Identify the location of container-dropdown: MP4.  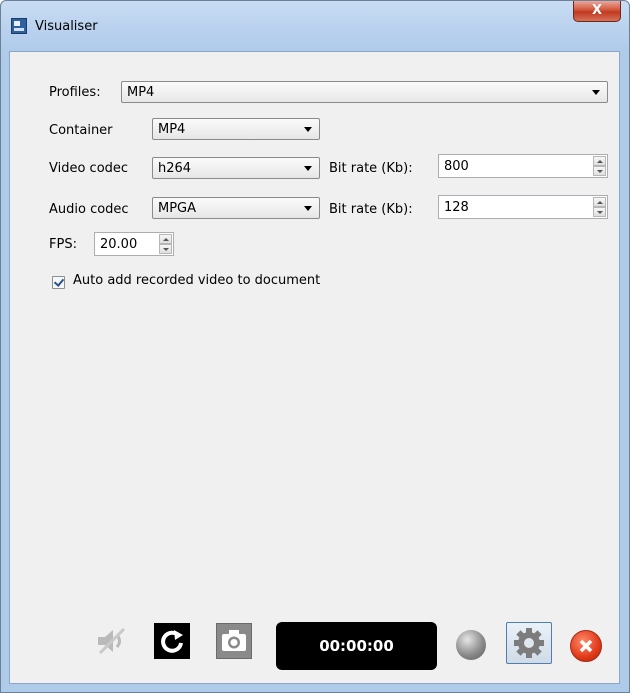
(236, 129).